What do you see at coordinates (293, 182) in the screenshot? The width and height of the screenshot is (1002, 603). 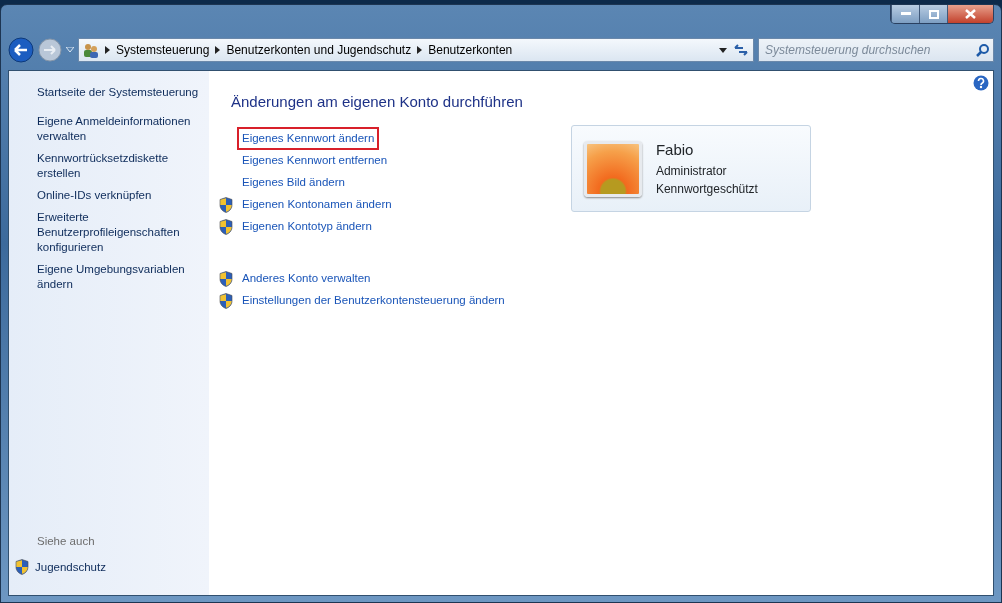 I see `task-link: Eigenes Bild ändern` at bounding box center [293, 182].